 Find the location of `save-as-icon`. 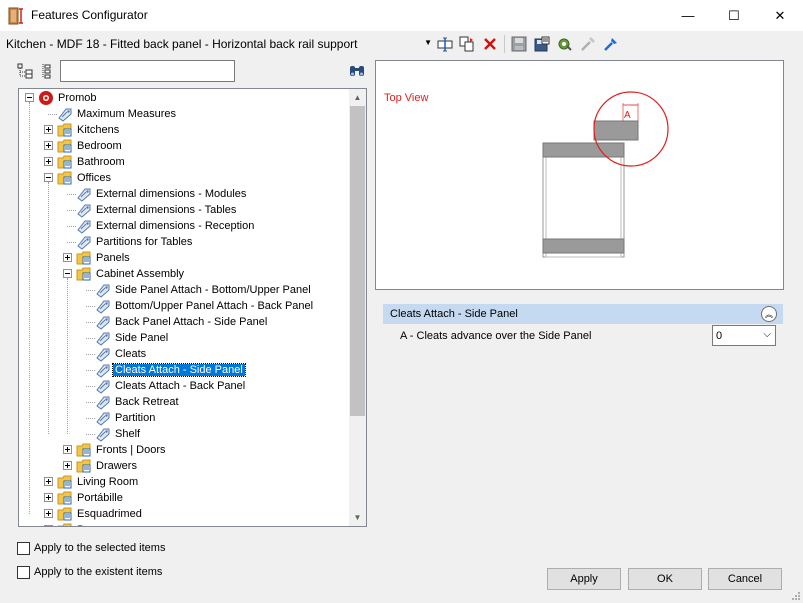

save-as-icon is located at coordinates (542, 44).